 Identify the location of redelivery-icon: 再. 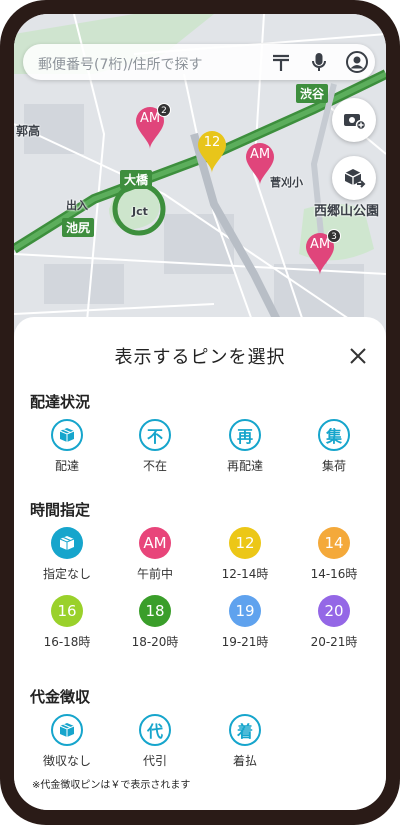
(245, 435).